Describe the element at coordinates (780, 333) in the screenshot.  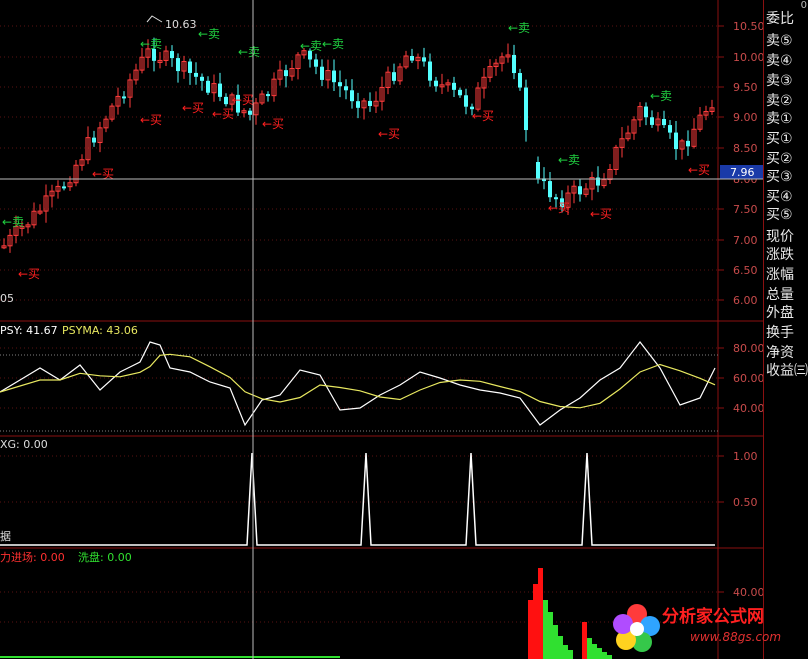
I see `sidebar-item: 换手` at that location.